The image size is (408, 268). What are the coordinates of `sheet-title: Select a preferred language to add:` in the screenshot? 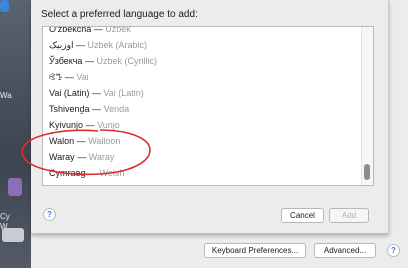 It's located at (119, 14).